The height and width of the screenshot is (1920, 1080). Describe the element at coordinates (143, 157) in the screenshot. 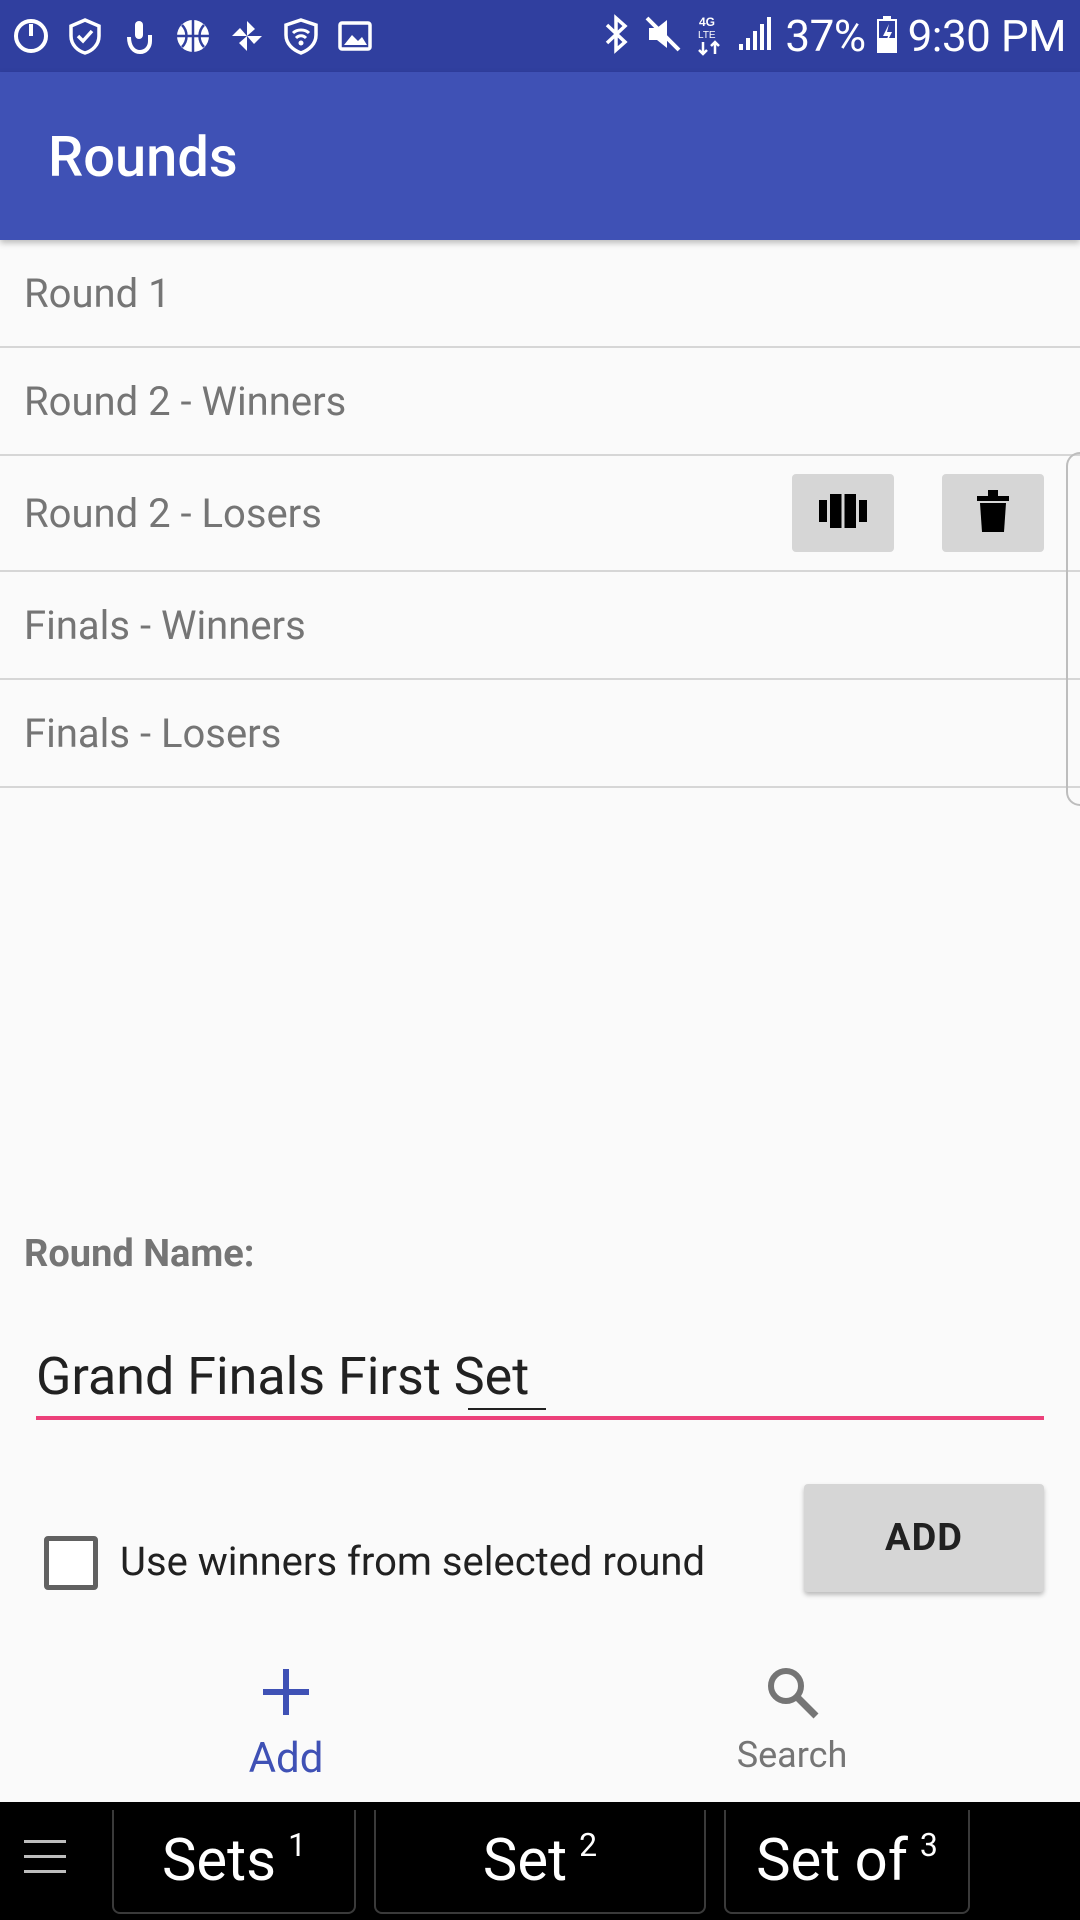

I see `page-title: Rounds` at that location.